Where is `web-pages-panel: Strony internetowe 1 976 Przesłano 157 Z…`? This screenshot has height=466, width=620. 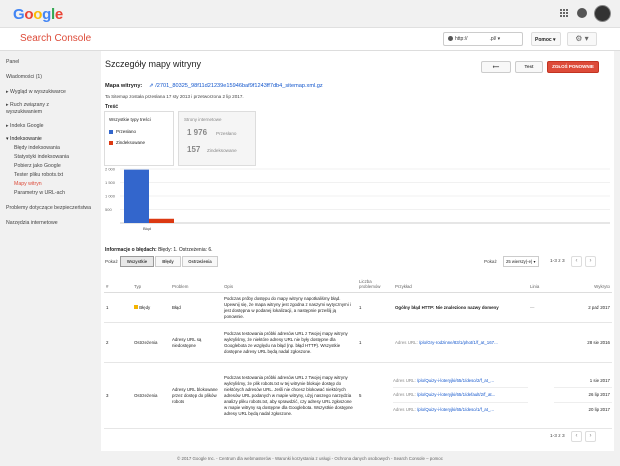
web-pages-panel: Strony internetowe 1 976 Przesłano 157 Z… is located at coordinates (217, 138).